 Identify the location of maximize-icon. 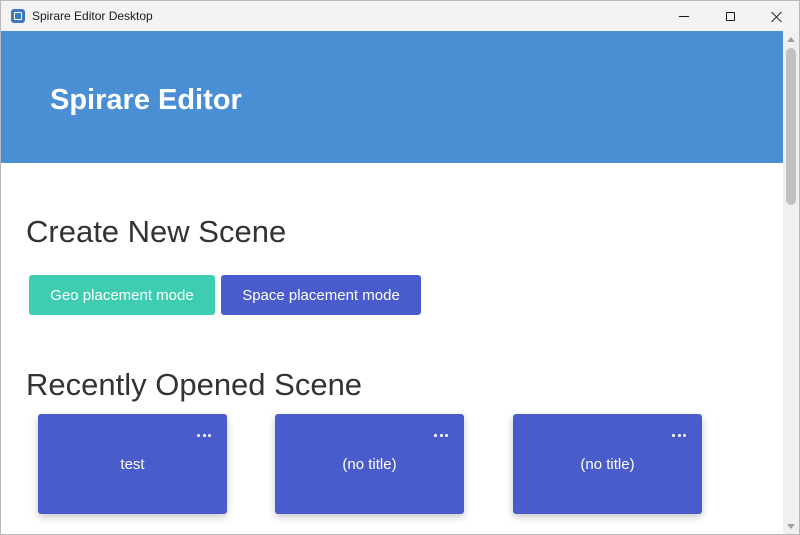
(730, 16).